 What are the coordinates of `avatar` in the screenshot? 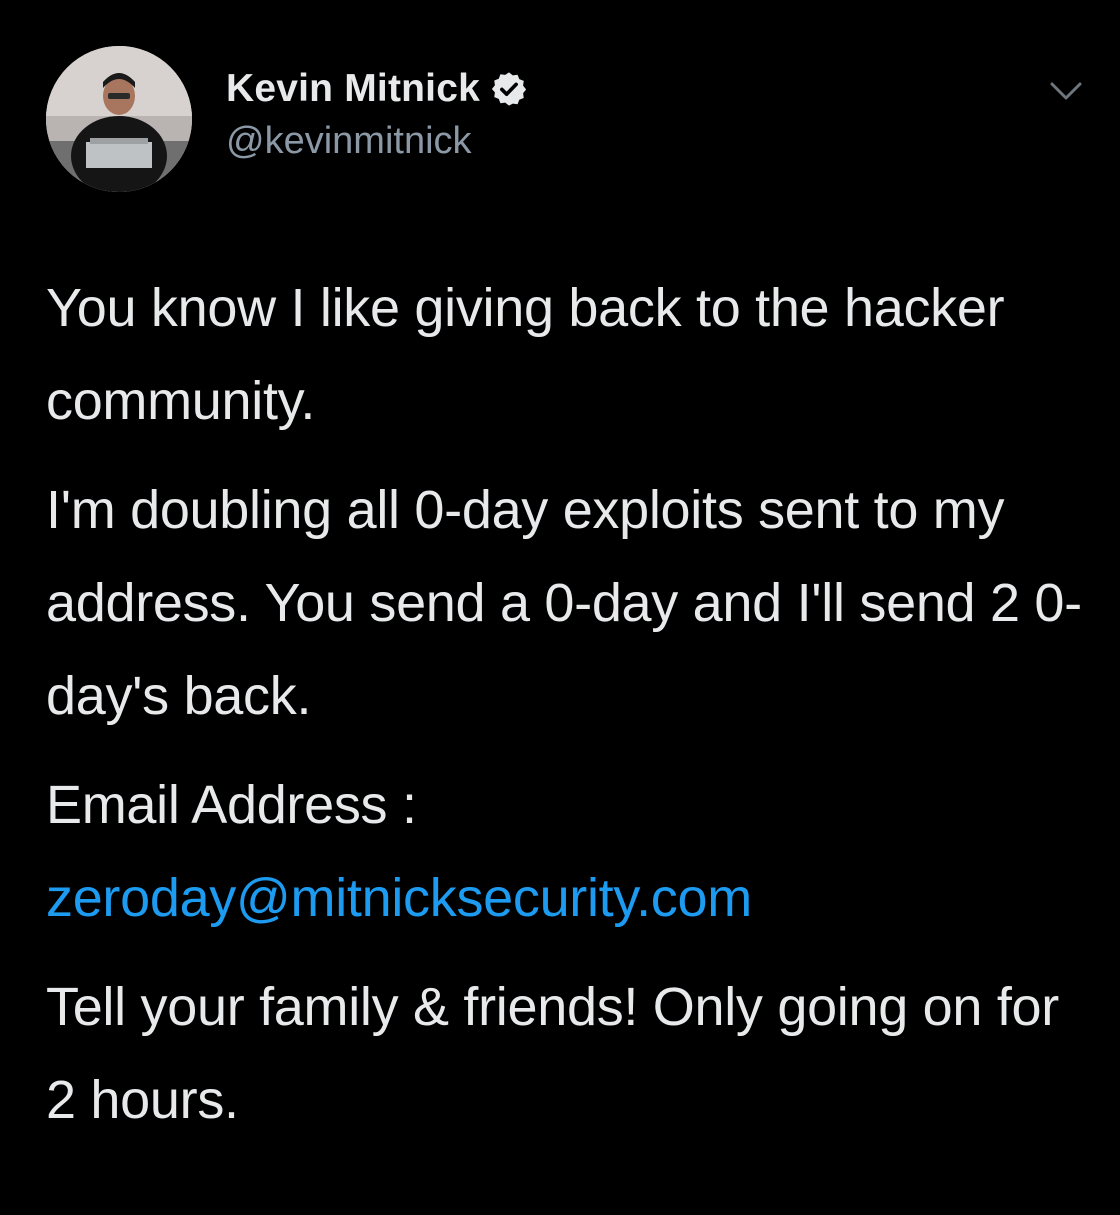 It's located at (119, 119).